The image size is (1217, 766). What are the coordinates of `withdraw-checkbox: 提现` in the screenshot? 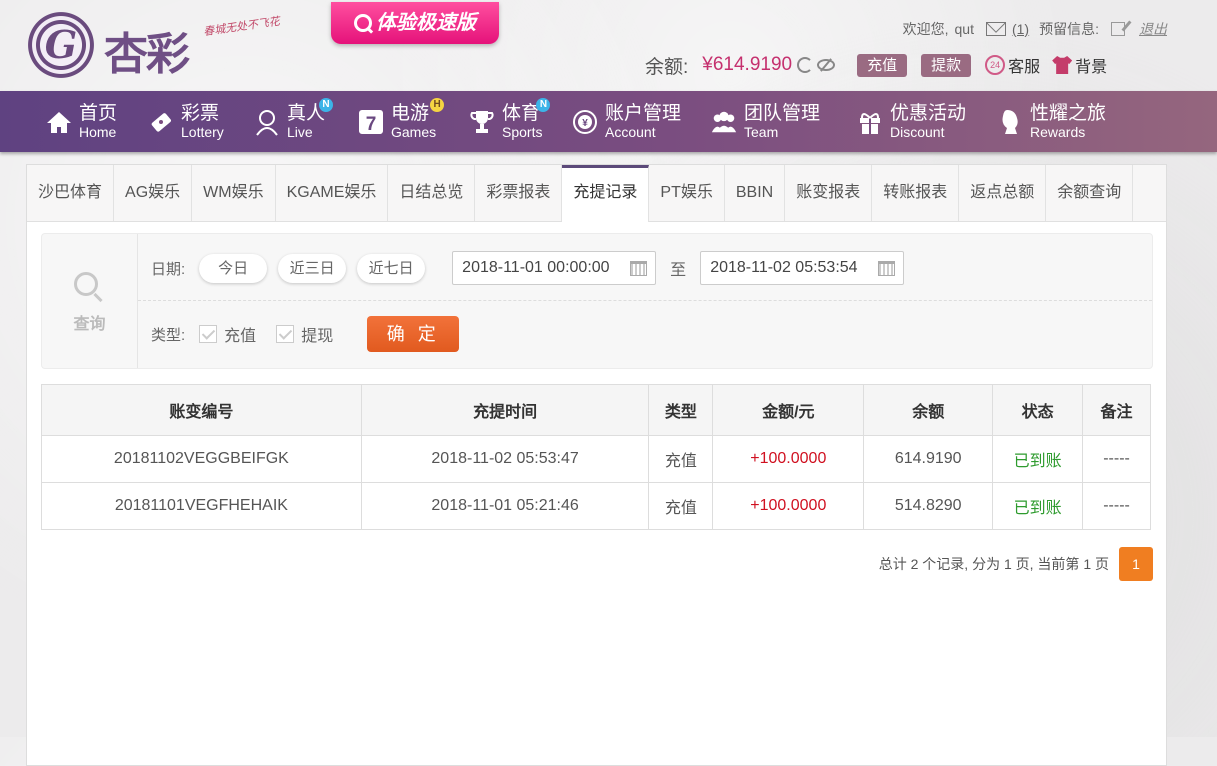 It's located at (304, 334).